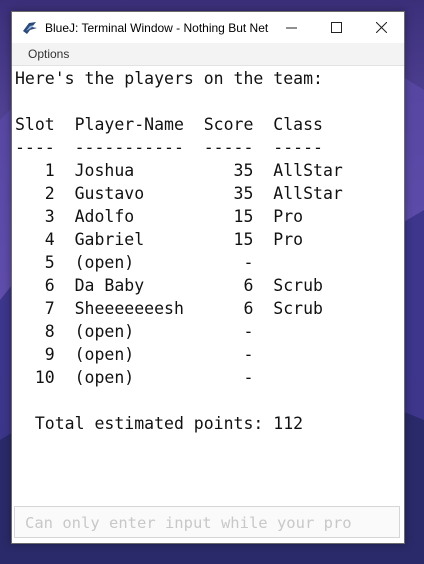 This screenshot has height=564, width=424. Describe the element at coordinates (134, 354) in the screenshot. I see `table-row: 9 (open) -` at that location.